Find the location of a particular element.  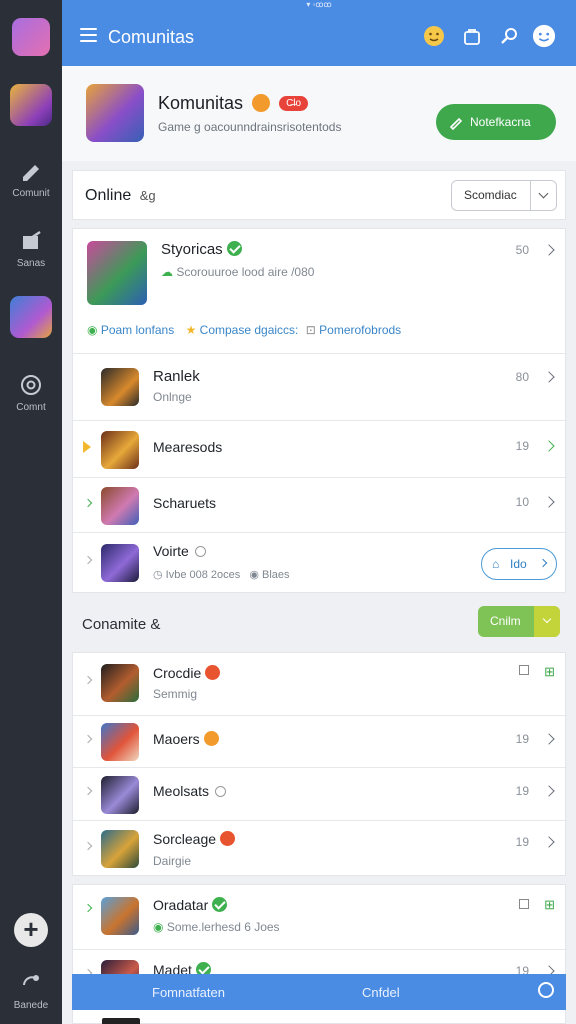

box-icon is located at coordinates (31, 241).